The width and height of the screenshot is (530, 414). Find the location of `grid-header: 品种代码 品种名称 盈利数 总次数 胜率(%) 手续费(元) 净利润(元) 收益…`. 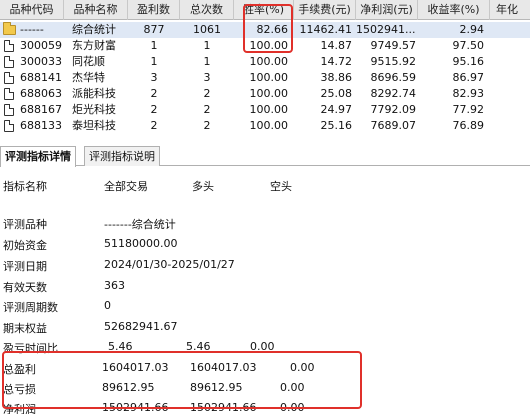

grid-header: 品种代码 品种名称 盈利数 总次数 胜率(%) 手续费(元) 净利润(元) 收益… is located at coordinates (265, 10).